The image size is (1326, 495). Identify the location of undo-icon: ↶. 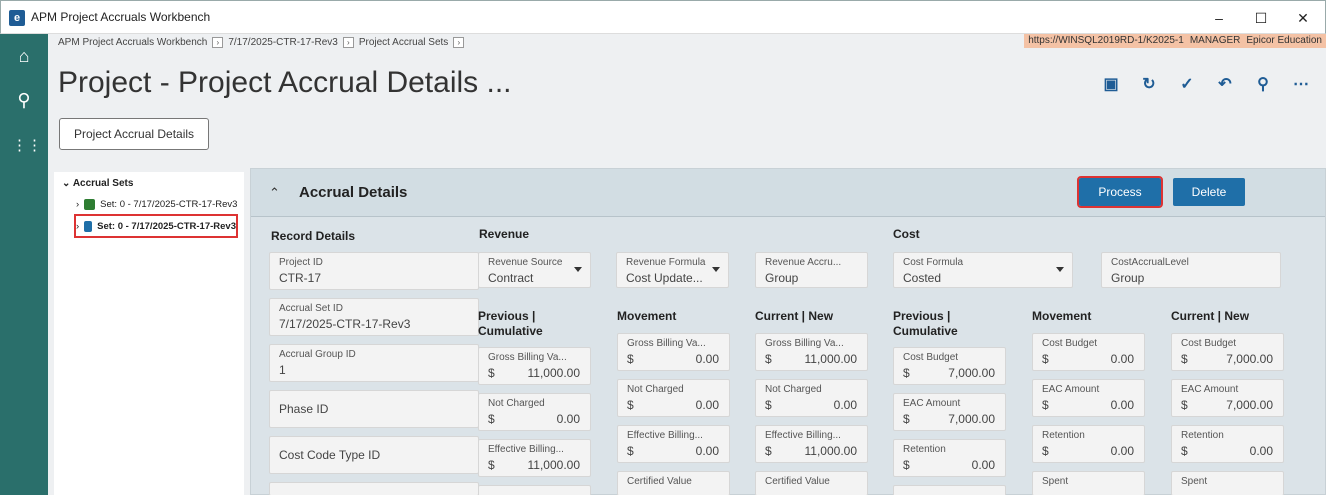
(1225, 85).